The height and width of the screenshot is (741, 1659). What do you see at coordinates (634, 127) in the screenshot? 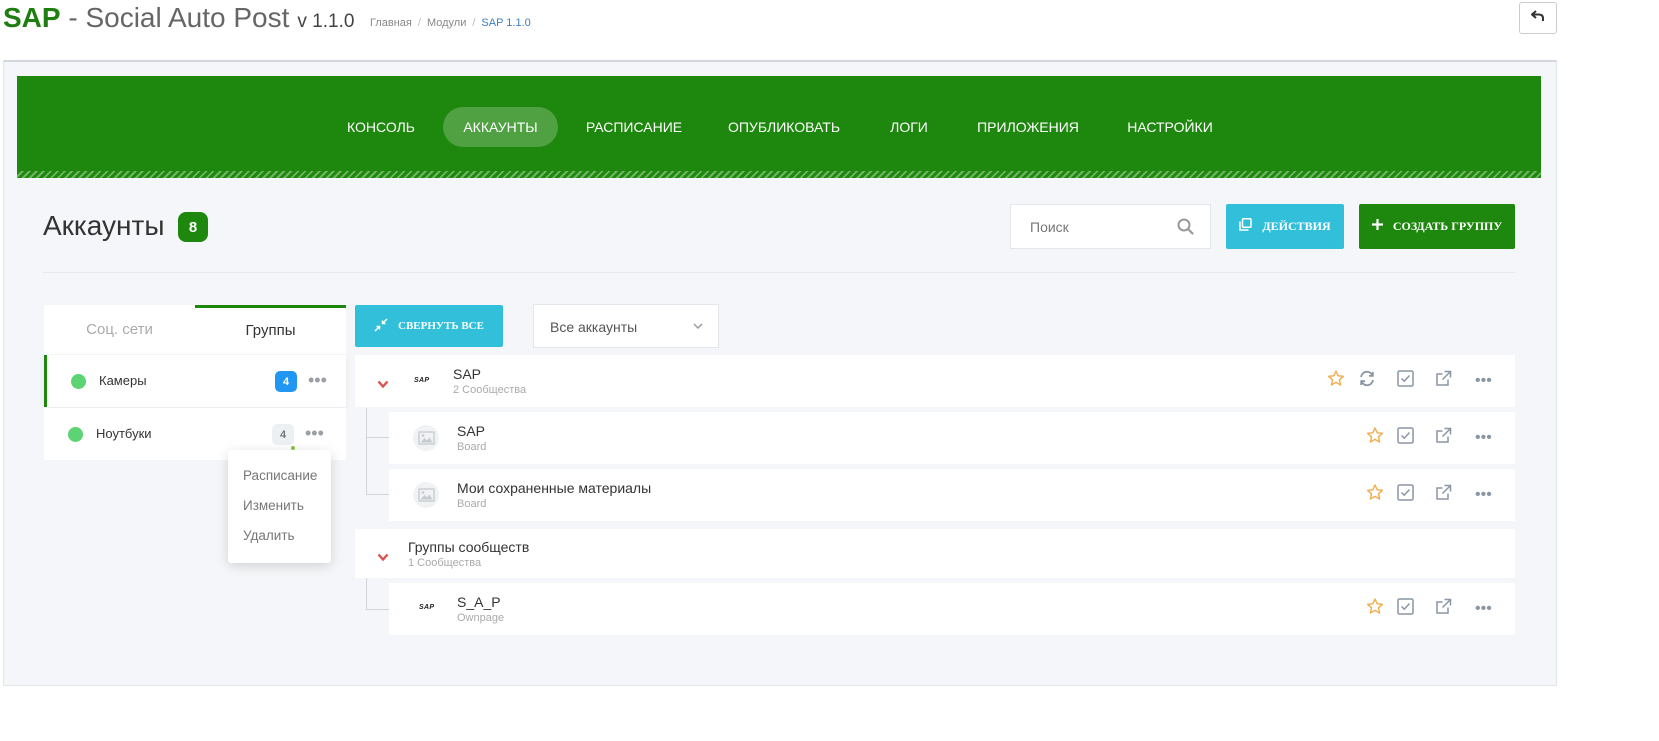
I see `nav-schedule: РАСПИСАНИЕ` at bounding box center [634, 127].